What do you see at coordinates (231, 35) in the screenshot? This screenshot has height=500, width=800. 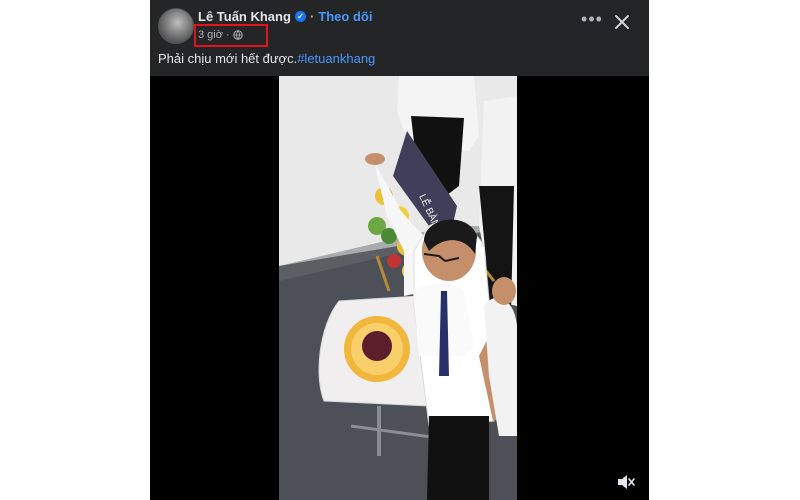 I see `highlight-box` at bounding box center [231, 35].